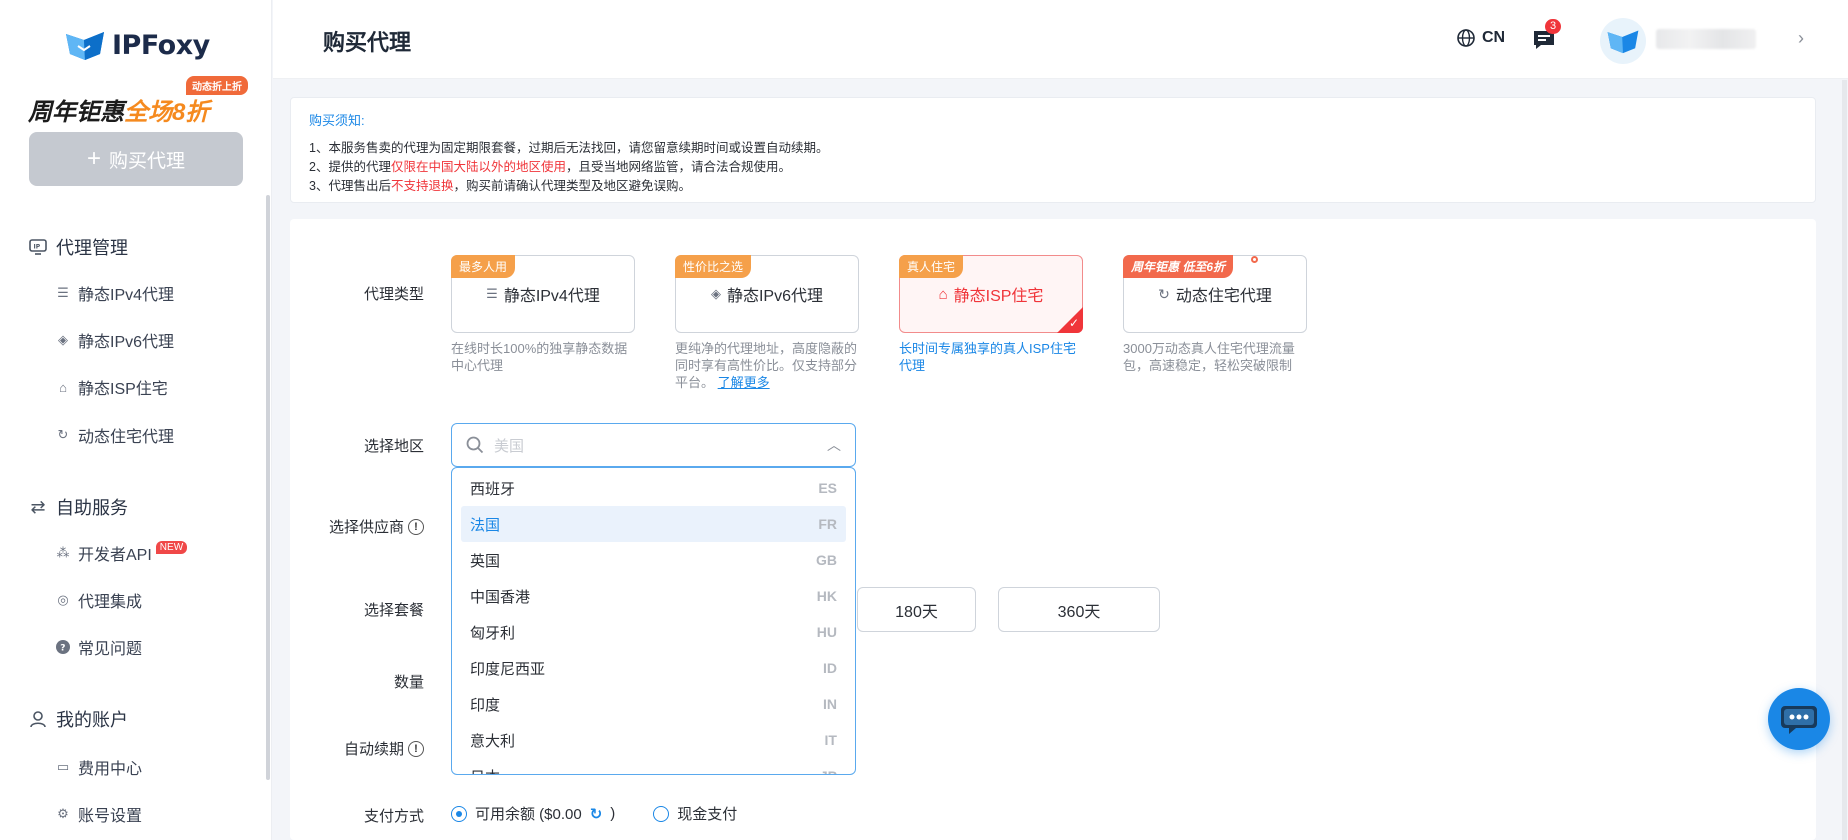 This screenshot has height=840, width=1848. What do you see at coordinates (653, 524) in the screenshot?
I see `region-option: 法国 FR` at bounding box center [653, 524].